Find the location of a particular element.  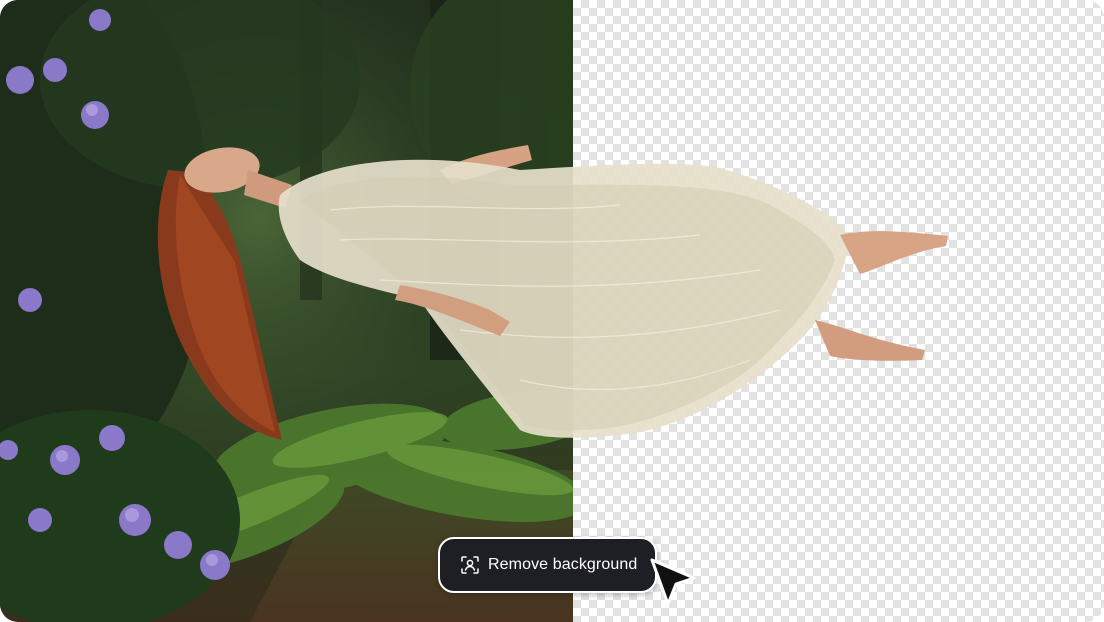

pointer-arrow-icon is located at coordinates (673, 582).